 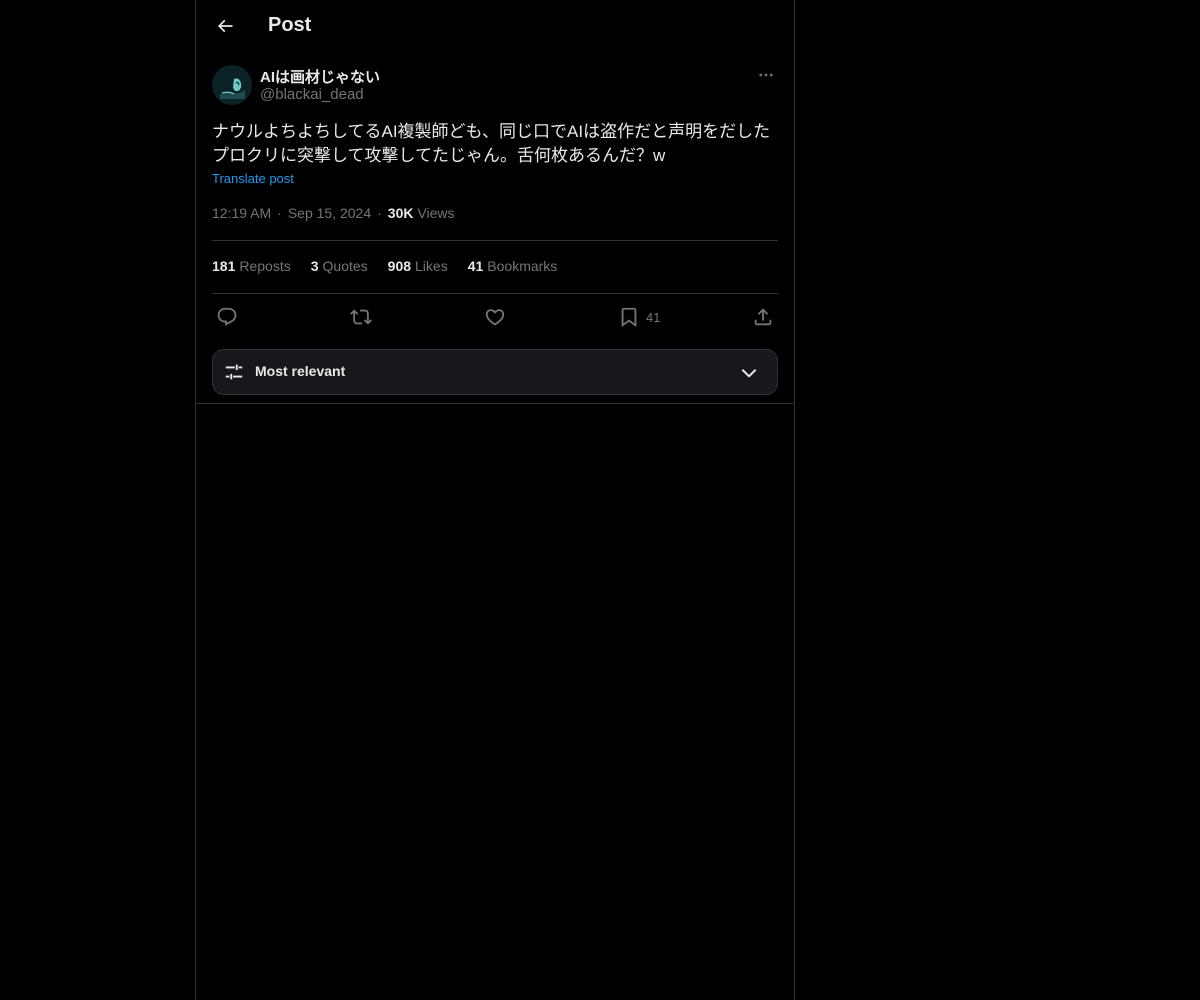 What do you see at coordinates (749, 373) in the screenshot?
I see `chevron-down-icon` at bounding box center [749, 373].